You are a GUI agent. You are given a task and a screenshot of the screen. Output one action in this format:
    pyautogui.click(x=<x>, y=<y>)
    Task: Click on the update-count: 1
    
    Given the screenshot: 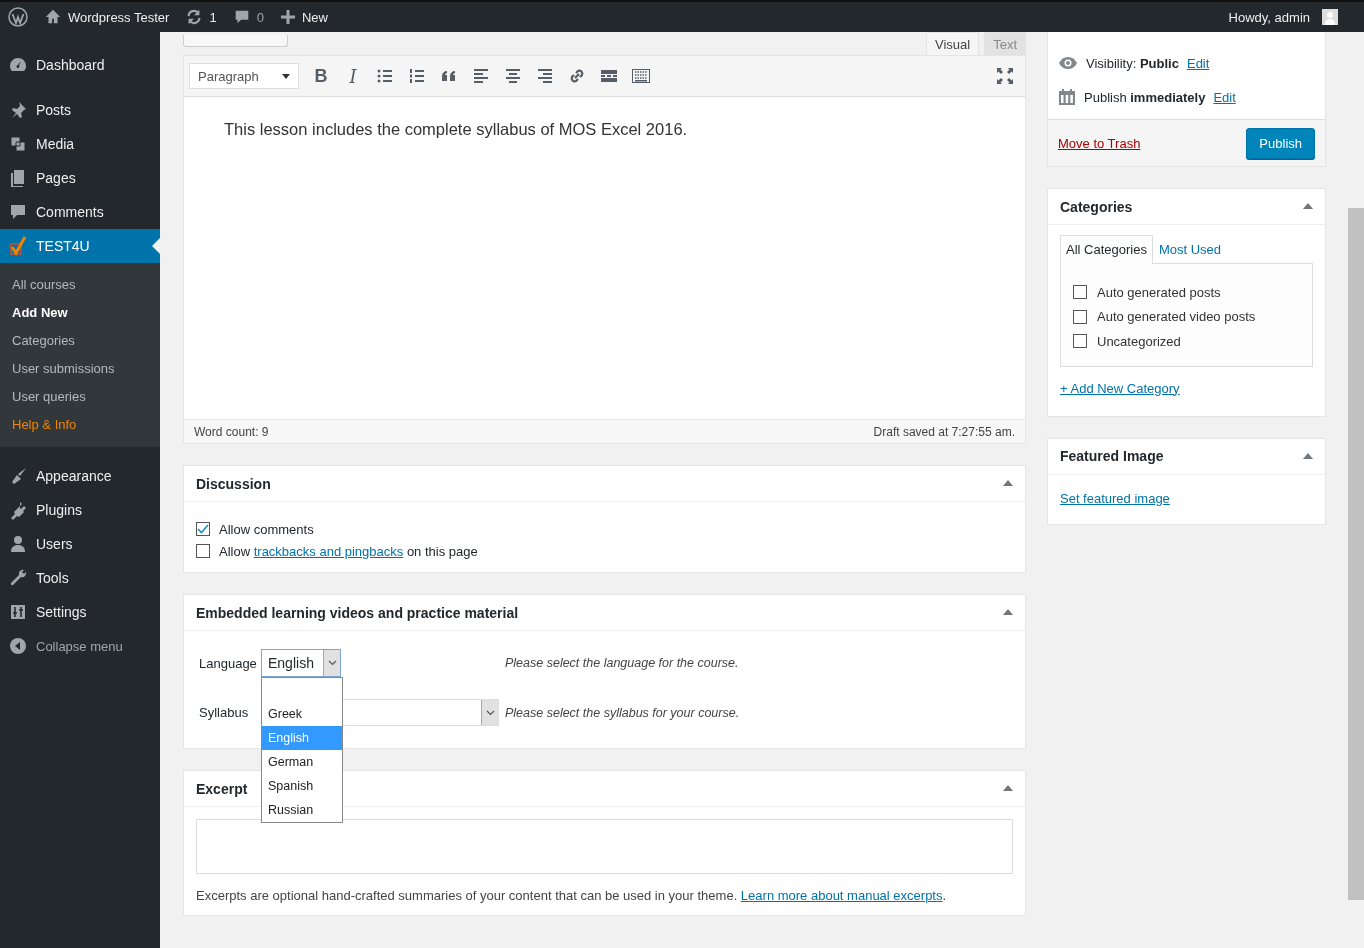 What is the action you would take?
    pyautogui.click(x=213, y=17)
    